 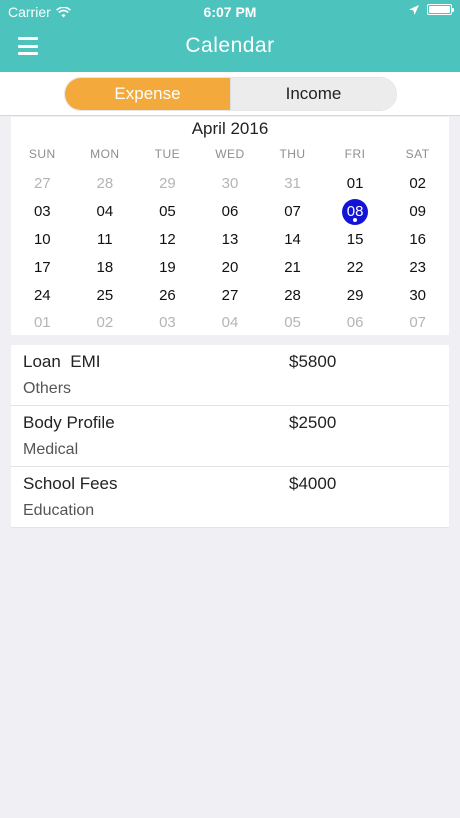 What do you see at coordinates (355, 212) in the screenshot?
I see `calendar-day-selected: 08` at bounding box center [355, 212].